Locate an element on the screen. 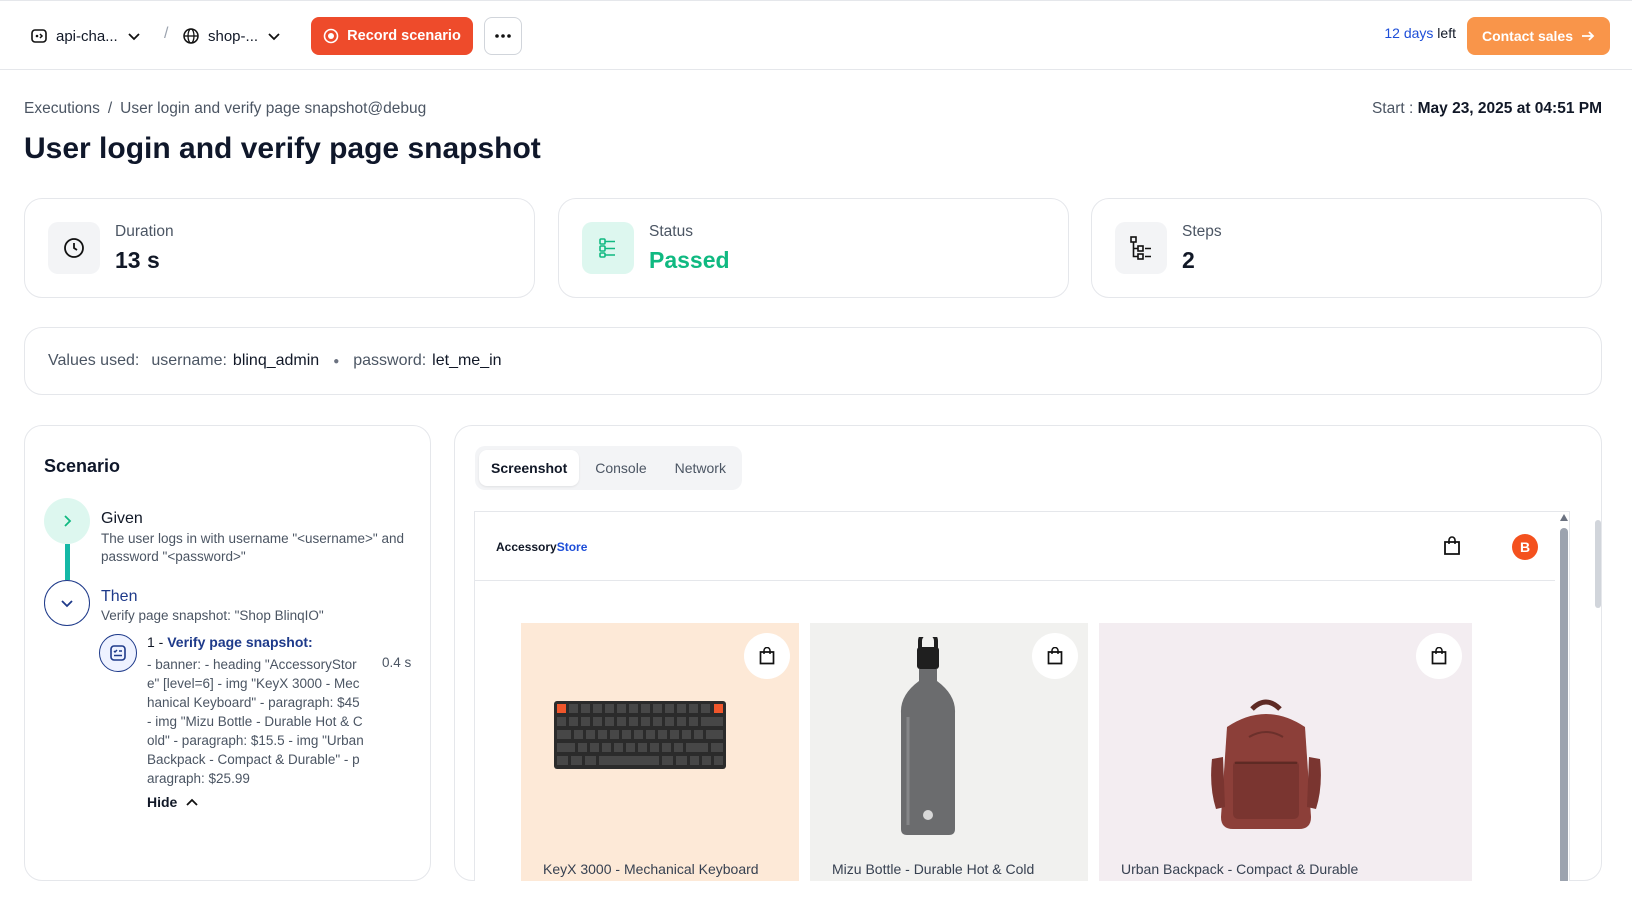 This screenshot has width=1632, height=912. bottle-image is located at coordinates (928, 736).